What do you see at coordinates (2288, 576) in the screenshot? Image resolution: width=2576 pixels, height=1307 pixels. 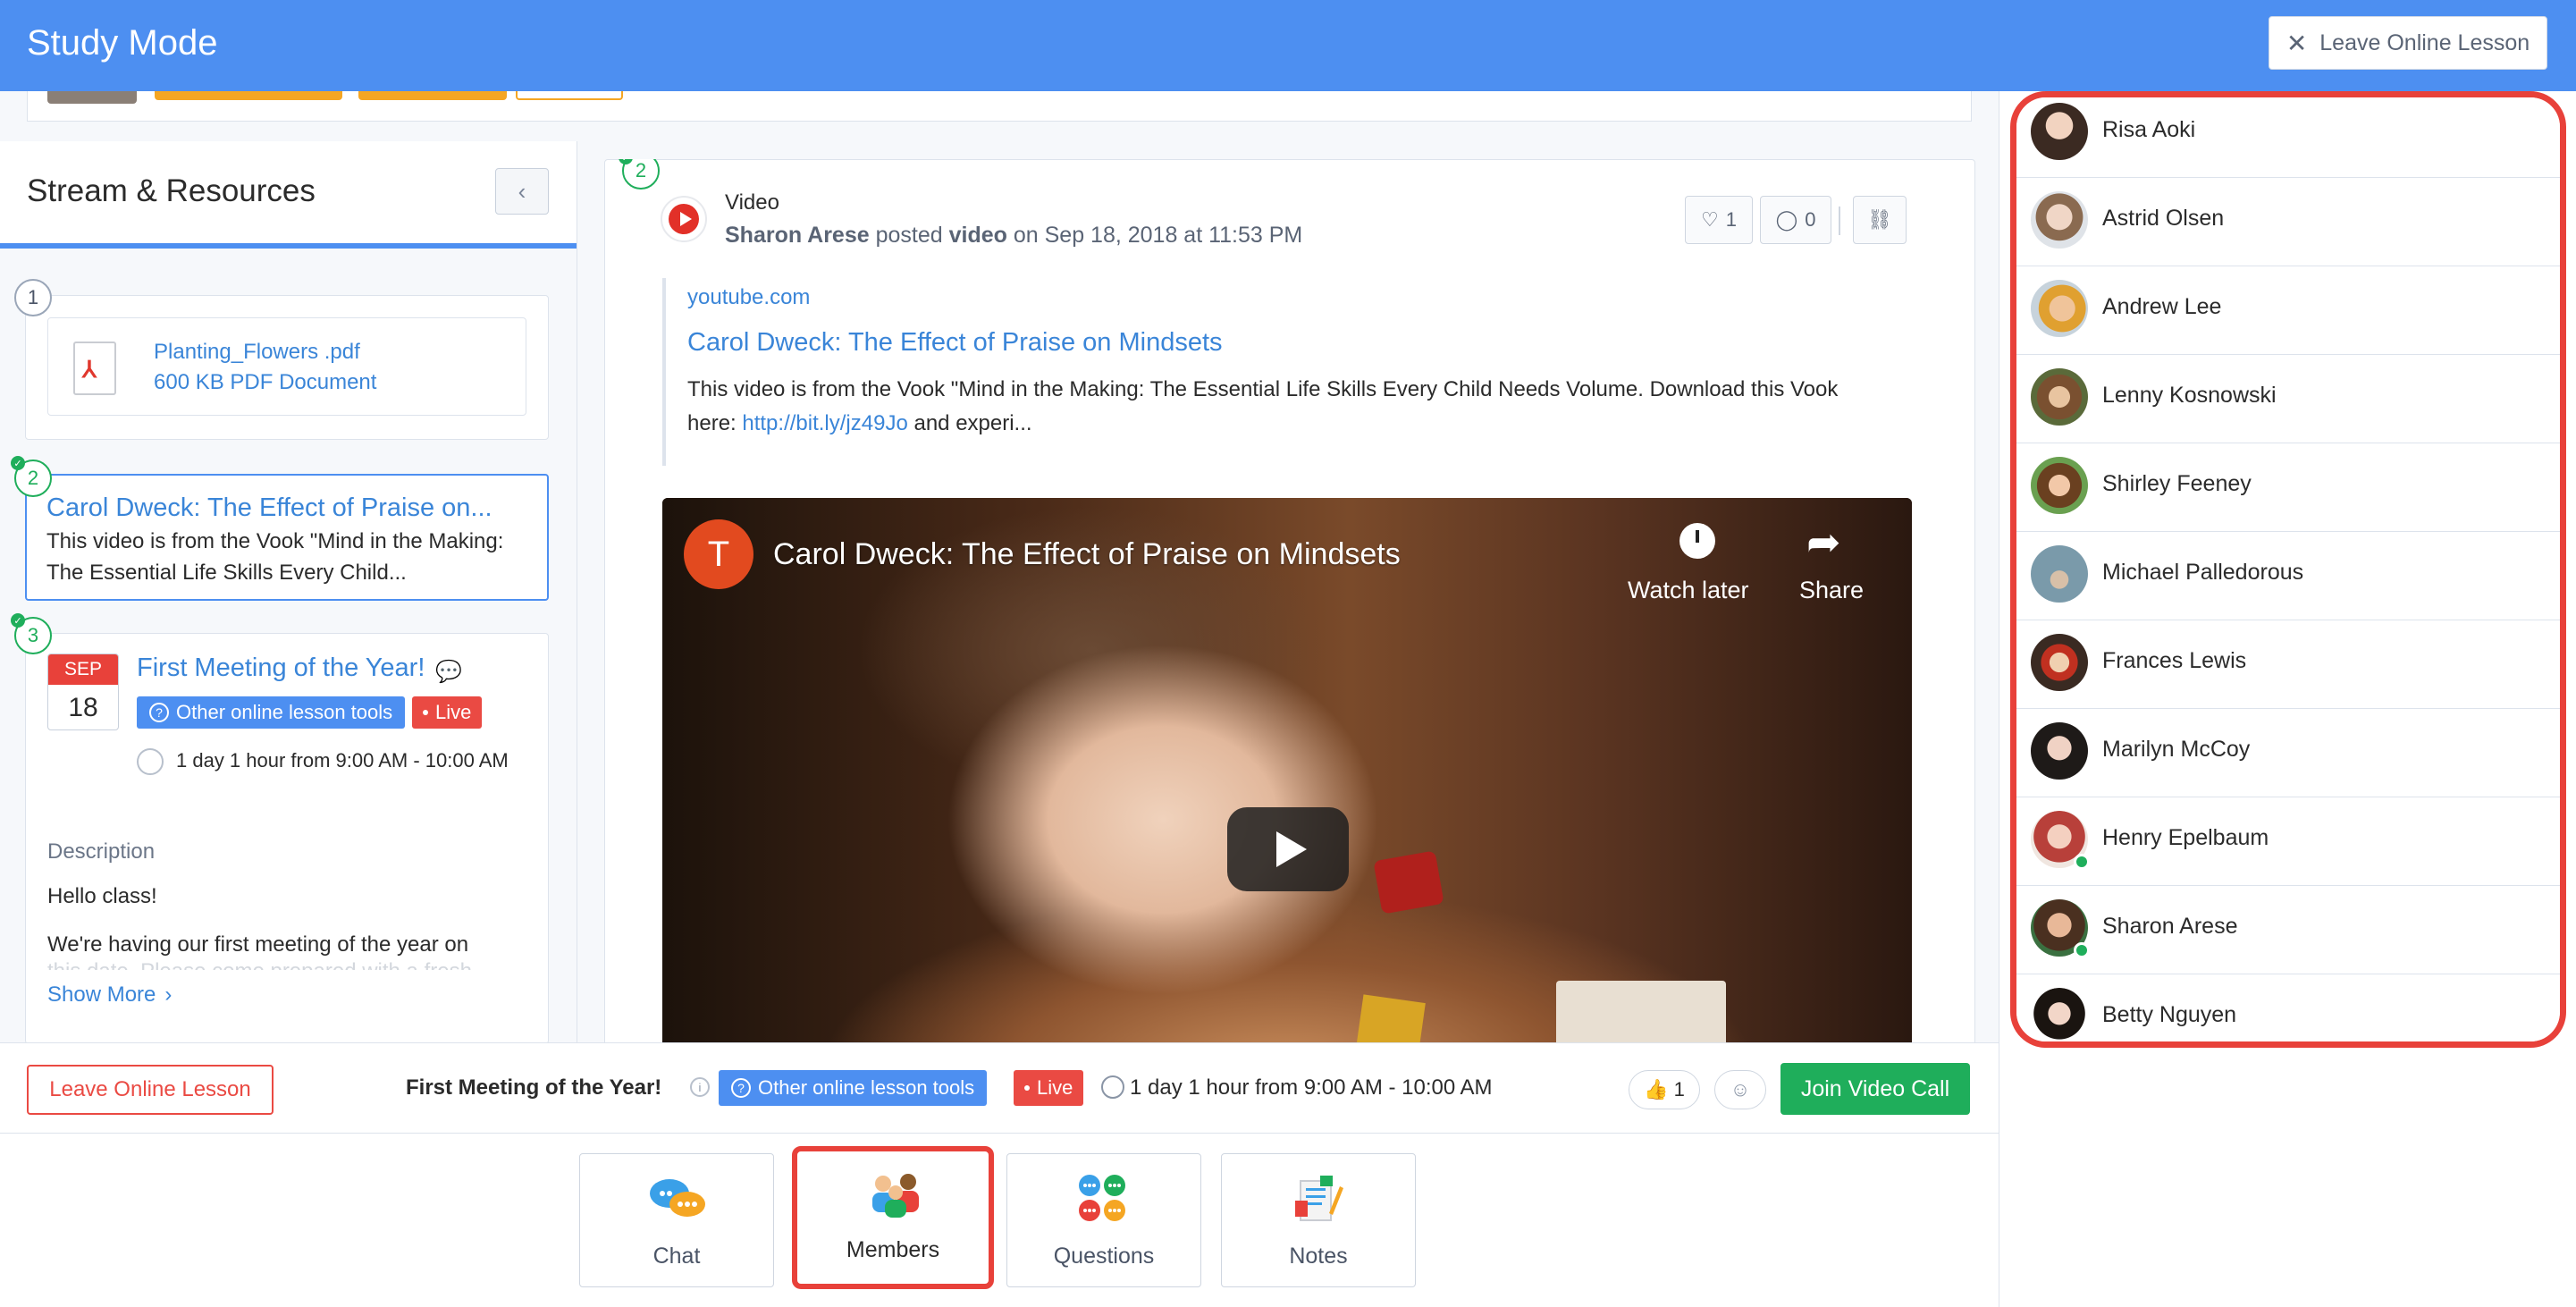 I see `member-row: Michael Palledorous` at bounding box center [2288, 576].